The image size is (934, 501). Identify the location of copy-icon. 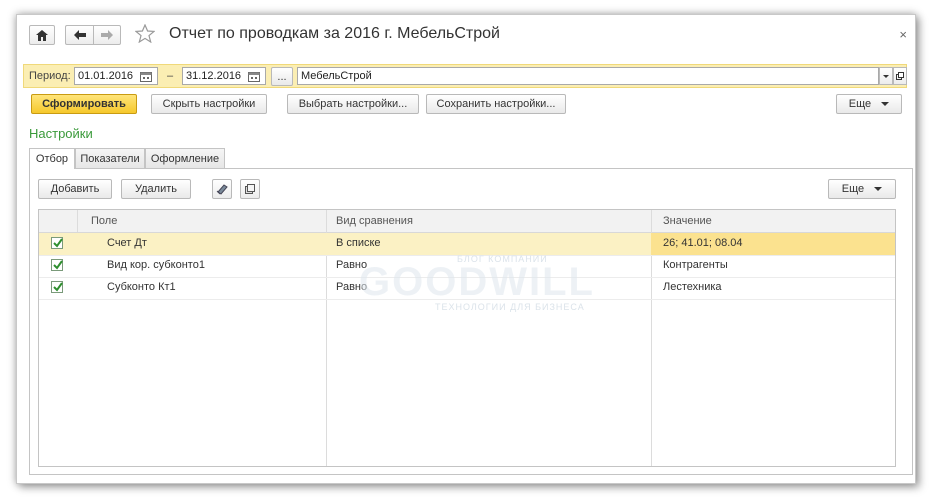
(250, 189).